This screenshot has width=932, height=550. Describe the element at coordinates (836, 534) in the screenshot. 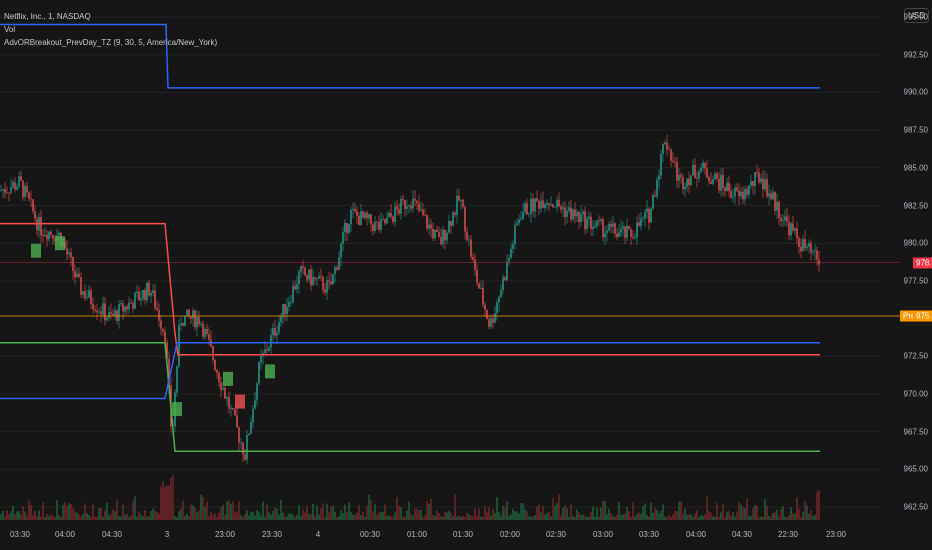

I see `time-tick: 23:00` at that location.